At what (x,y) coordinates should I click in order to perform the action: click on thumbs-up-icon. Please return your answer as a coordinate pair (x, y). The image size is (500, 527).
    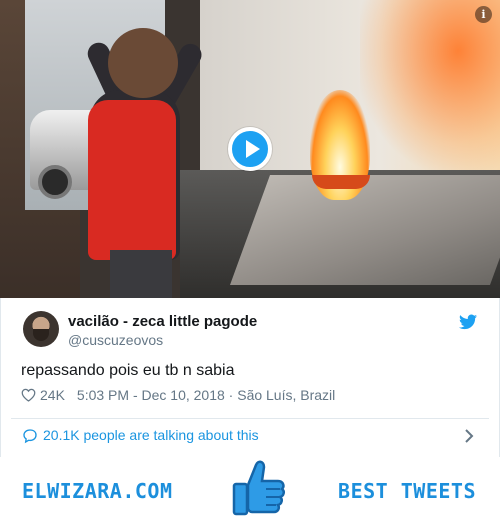
    Looking at the image, I should click on (258, 488).